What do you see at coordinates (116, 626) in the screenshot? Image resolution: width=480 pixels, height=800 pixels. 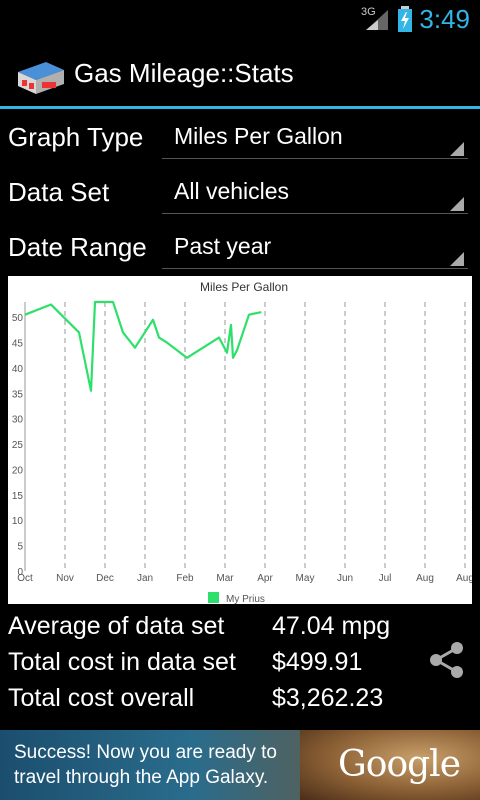 I see `average-label: Average of data set` at bounding box center [116, 626].